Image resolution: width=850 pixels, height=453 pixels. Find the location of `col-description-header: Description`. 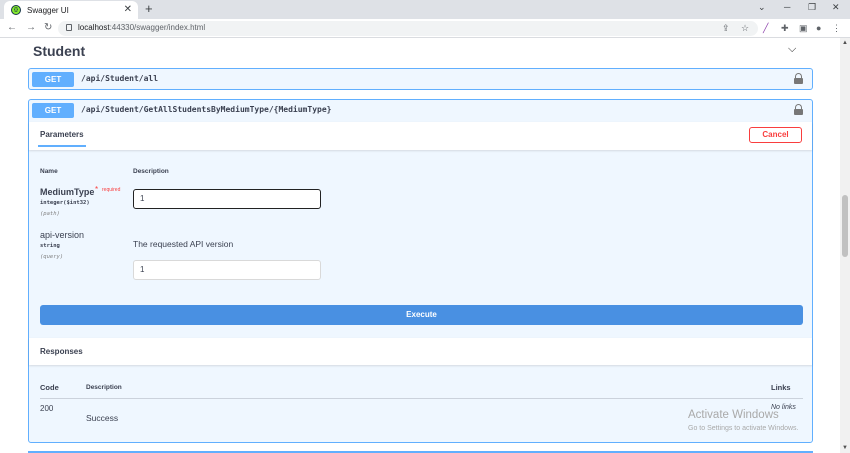

col-description-header: Description is located at coordinates (151, 171).